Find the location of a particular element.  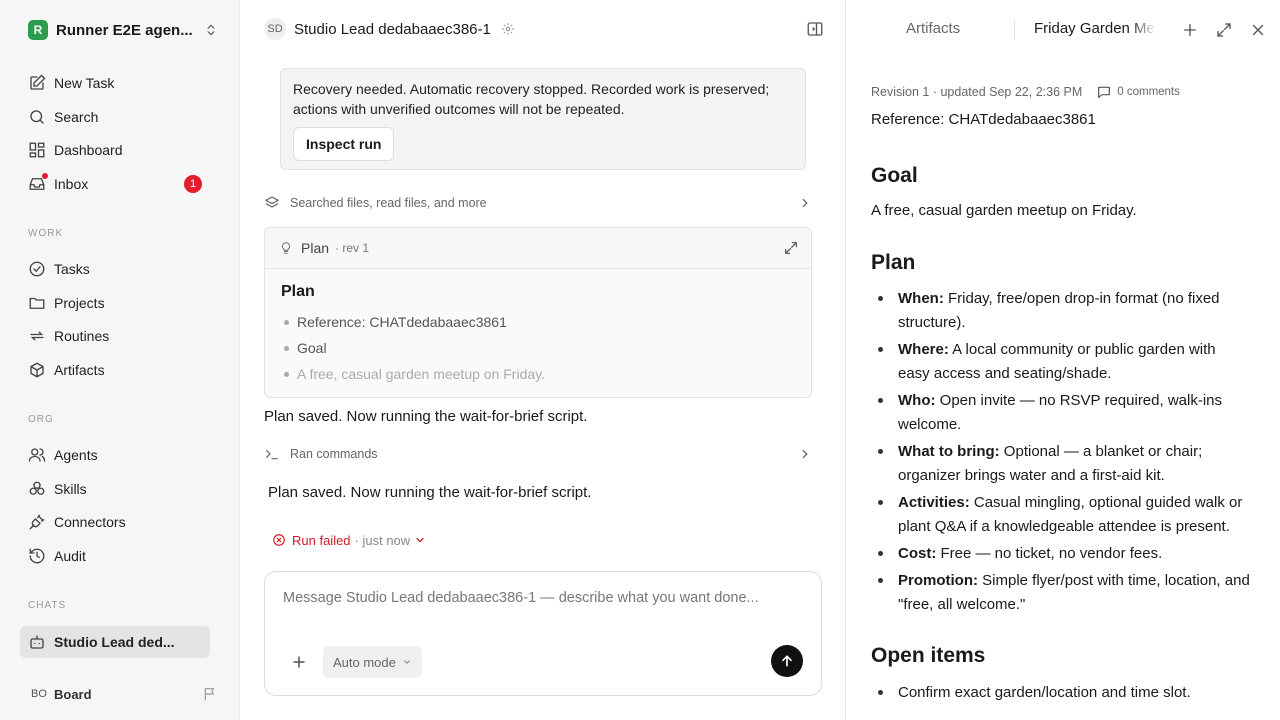

lightbulb-icon is located at coordinates (286, 248).